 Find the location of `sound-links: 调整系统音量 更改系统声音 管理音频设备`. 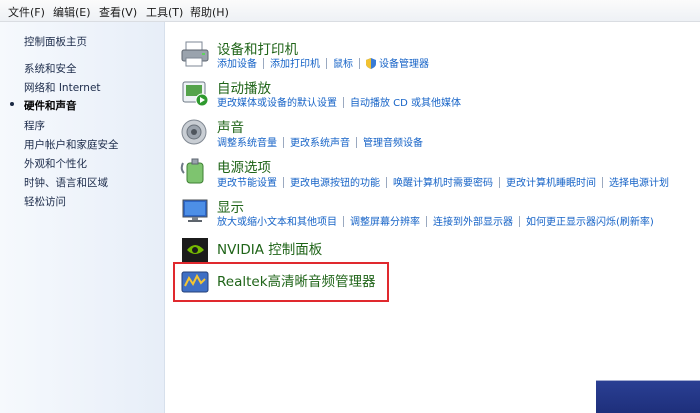

sound-links: 调整系统音量 更改系统声音 管理音频设备 is located at coordinates (320, 141).